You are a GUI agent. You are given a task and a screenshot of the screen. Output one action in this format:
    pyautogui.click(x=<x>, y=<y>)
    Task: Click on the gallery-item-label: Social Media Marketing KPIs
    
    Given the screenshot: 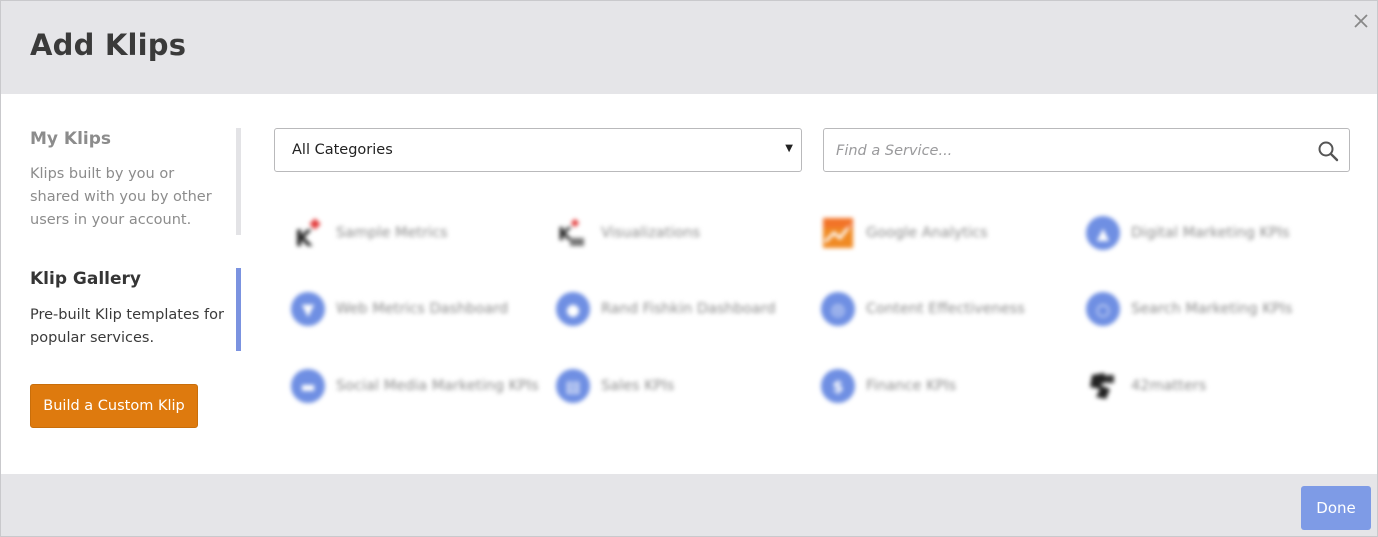 What is the action you would take?
    pyautogui.click(x=437, y=386)
    